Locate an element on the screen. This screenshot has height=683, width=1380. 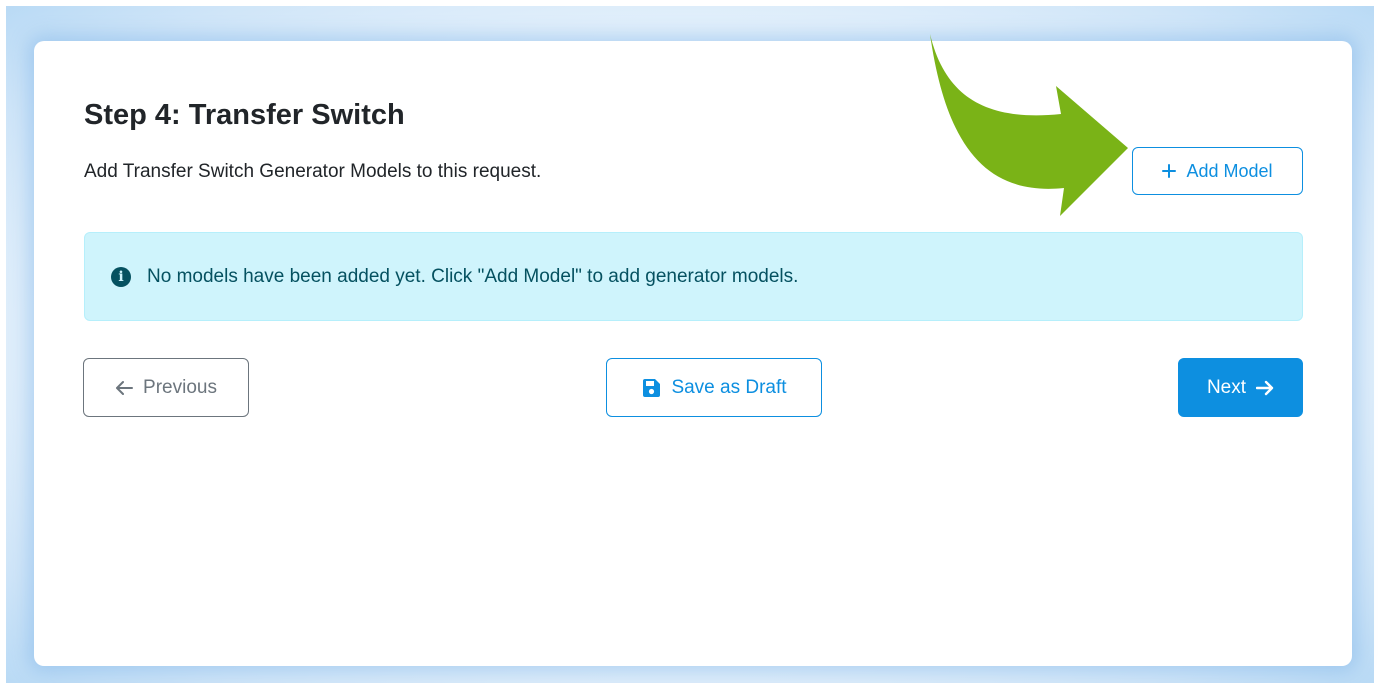
next-button: Next is located at coordinates (1240, 387).